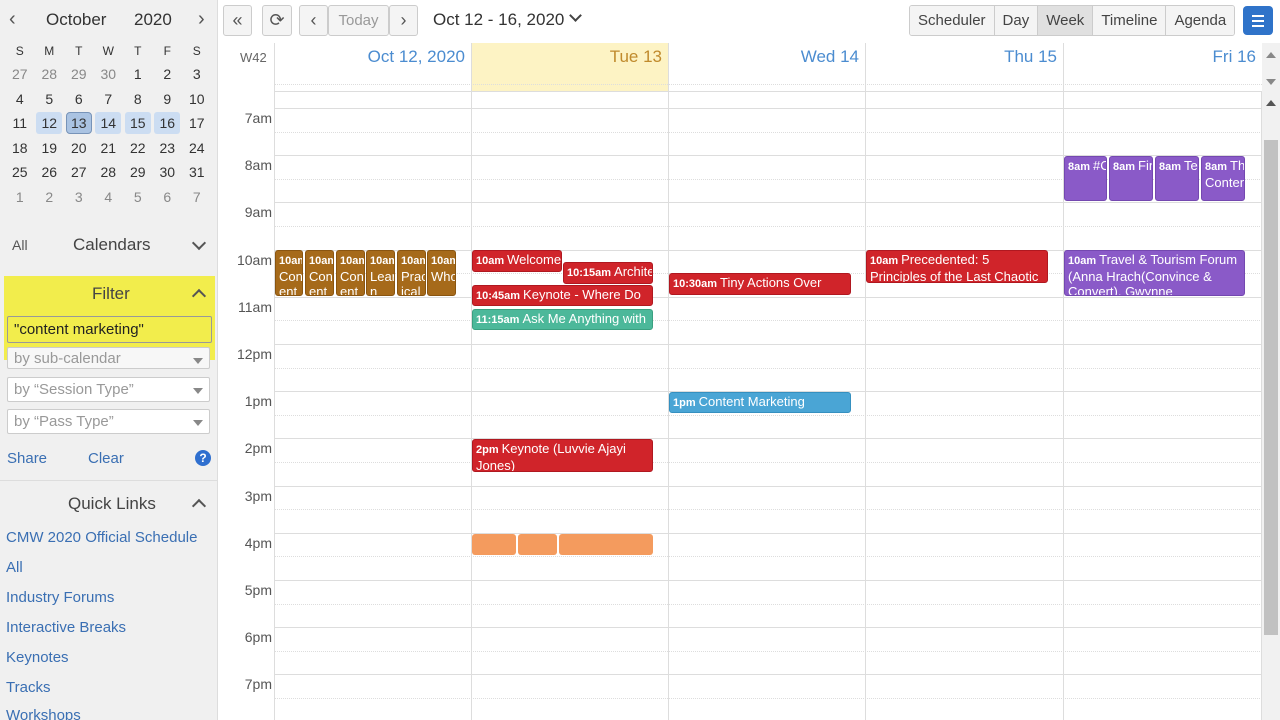 The height and width of the screenshot is (720, 1280). Describe the element at coordinates (66, 627) in the screenshot. I see `quick-link-interactive-breaks: Interactive Breaks` at that location.